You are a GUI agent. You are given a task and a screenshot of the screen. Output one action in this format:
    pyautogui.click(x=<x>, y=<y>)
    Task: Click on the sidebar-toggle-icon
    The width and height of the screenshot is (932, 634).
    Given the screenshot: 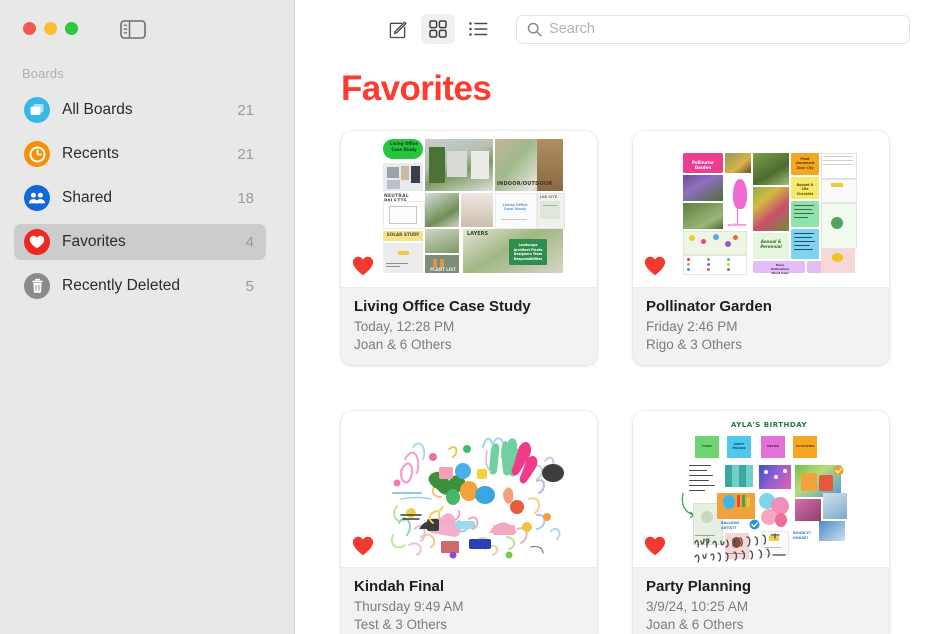 What is the action you would take?
    pyautogui.click(x=133, y=29)
    